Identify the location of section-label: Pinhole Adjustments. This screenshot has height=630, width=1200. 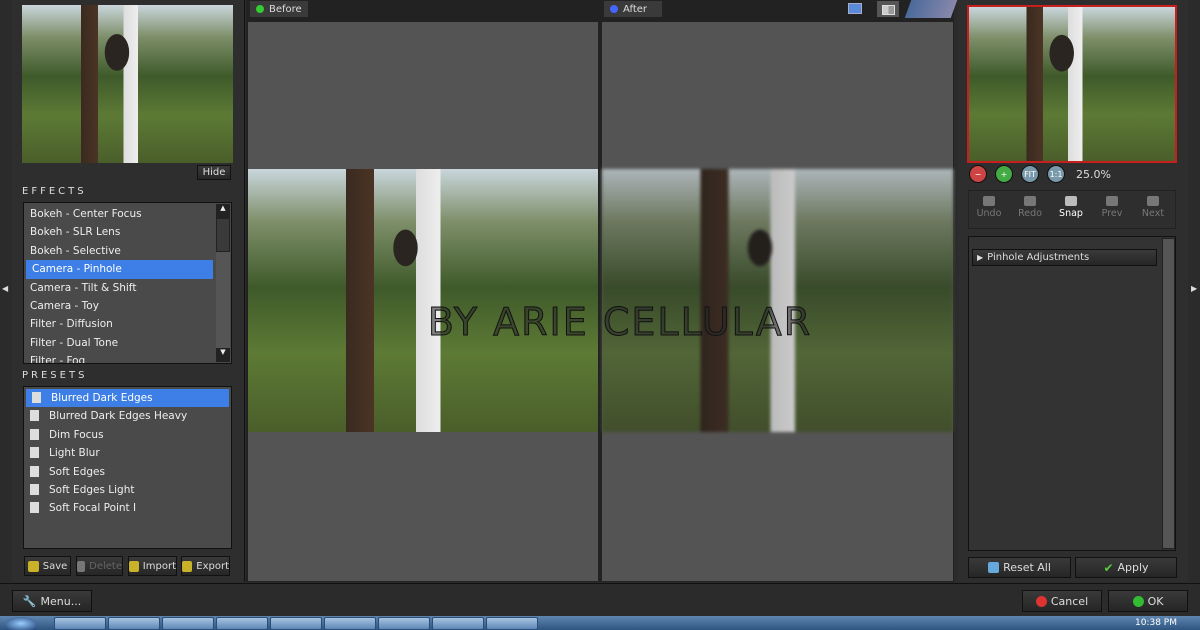
(1038, 257).